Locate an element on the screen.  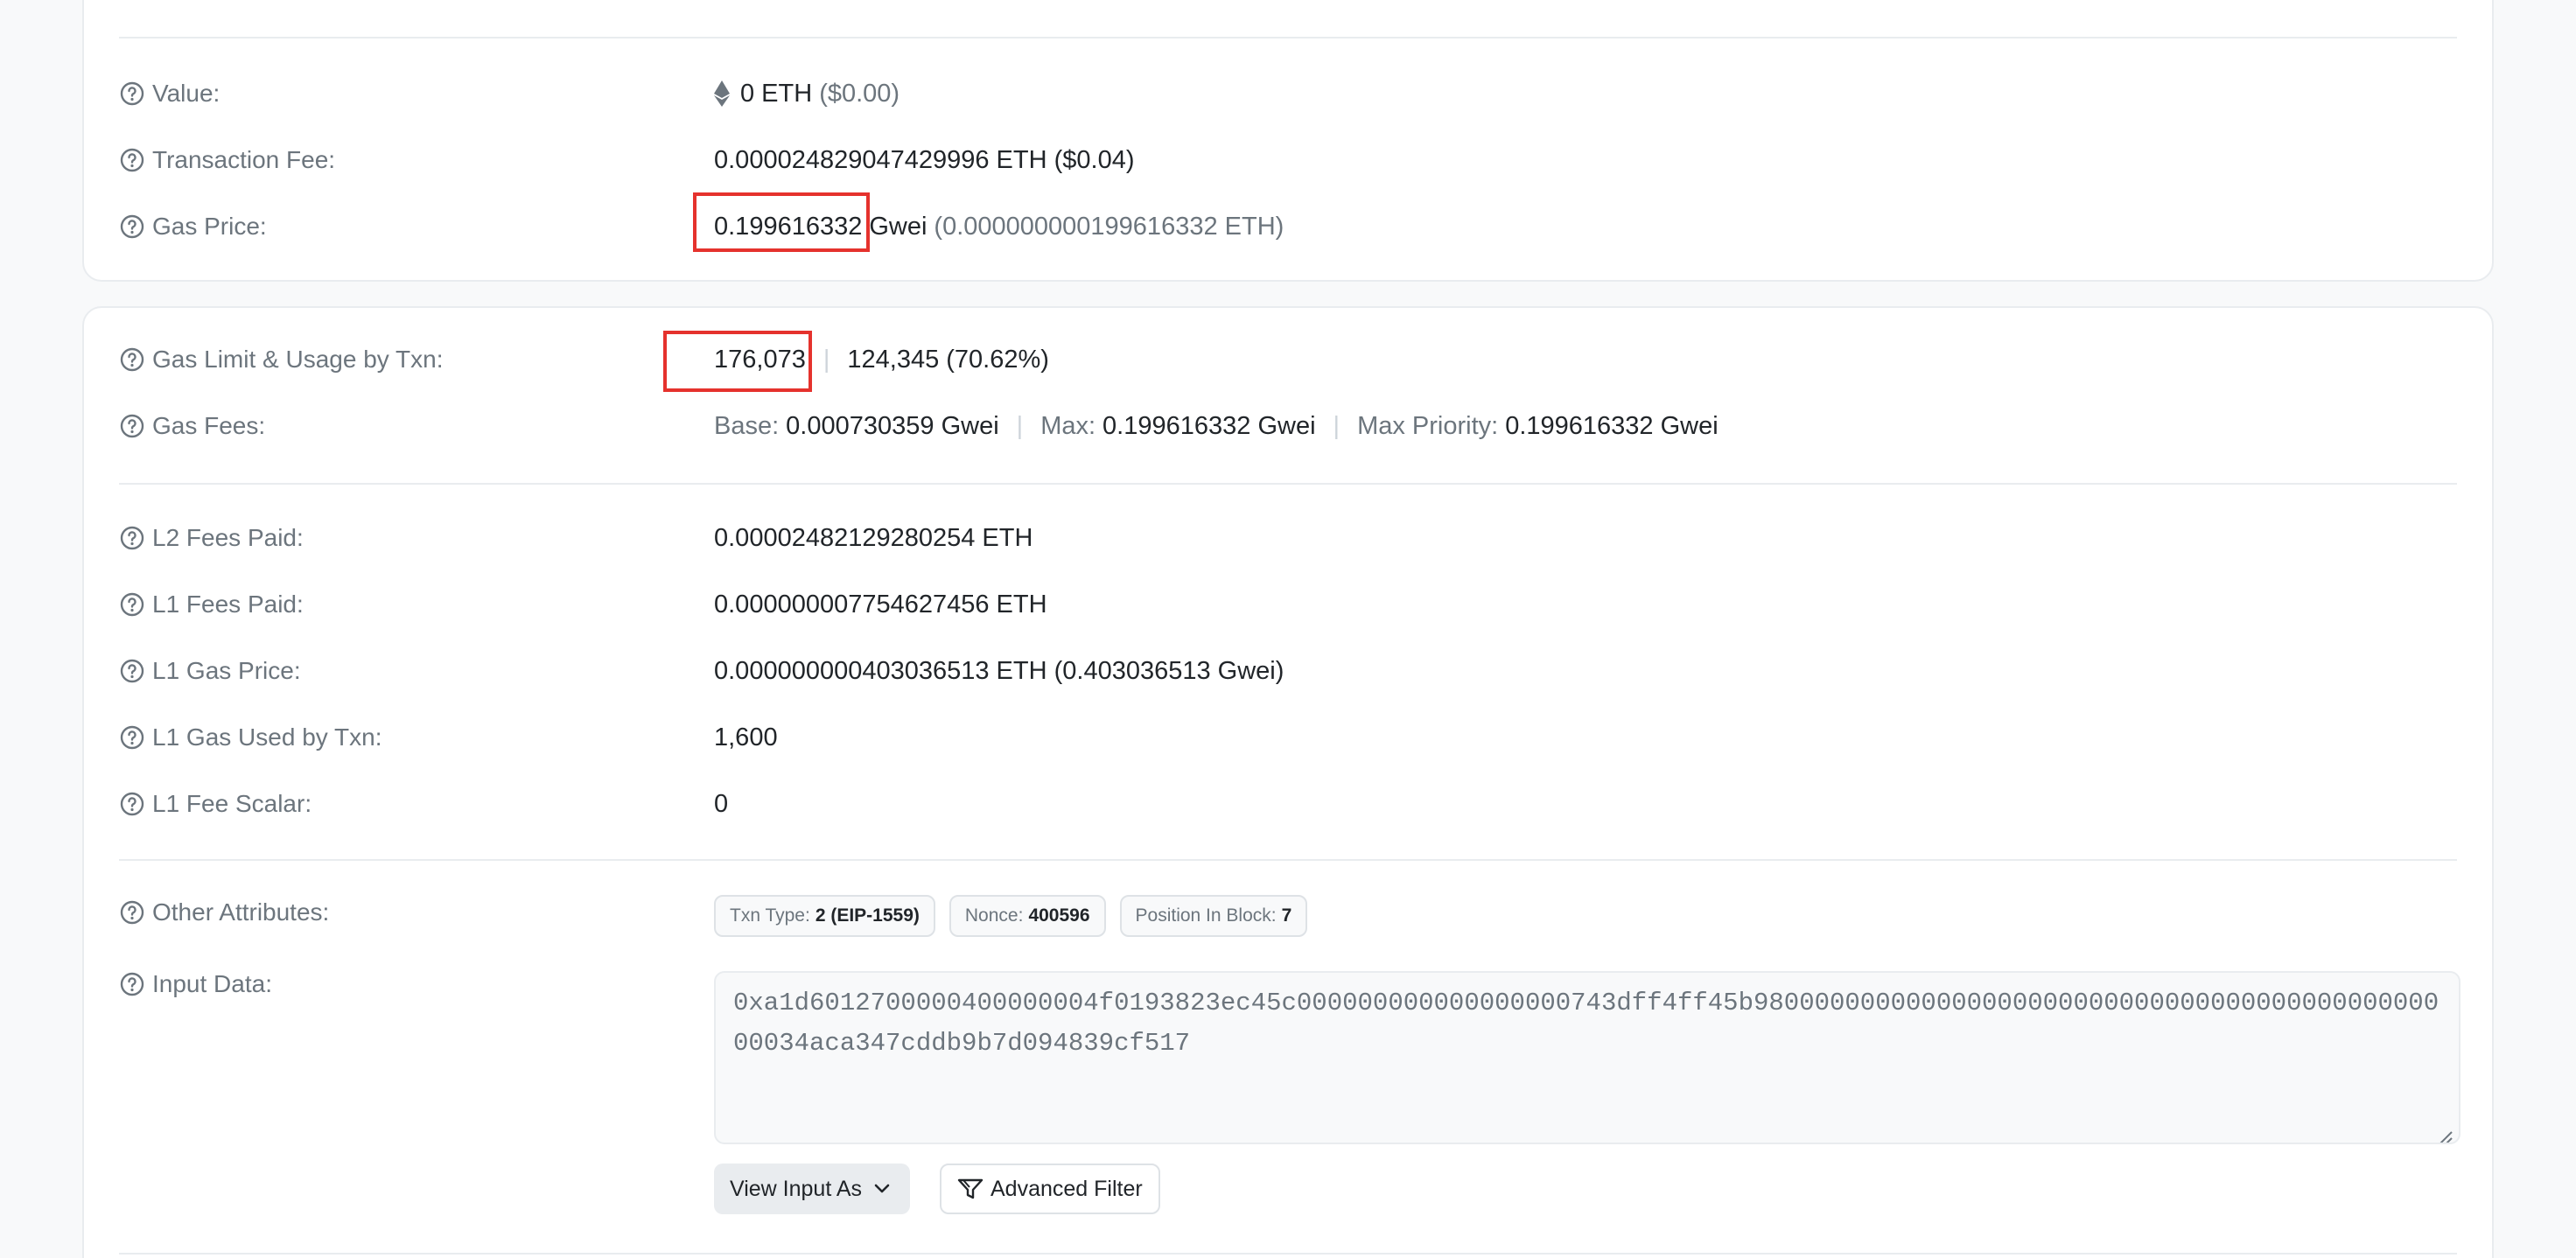
gas-limit-label: Gas Limit & Usage by Txn: is located at coordinates (281, 360).